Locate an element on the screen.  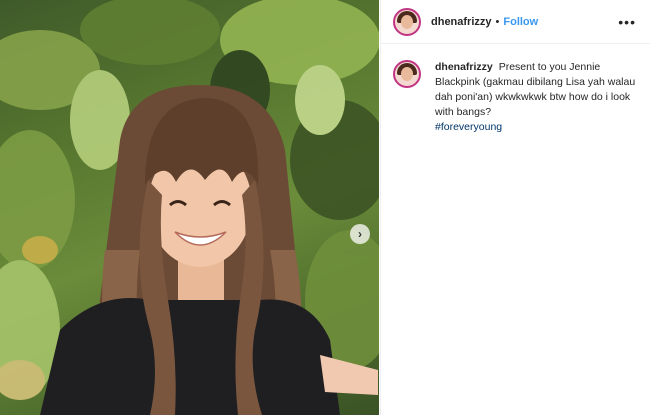
caption-username: dhenafrizzy is located at coordinates (464, 67).